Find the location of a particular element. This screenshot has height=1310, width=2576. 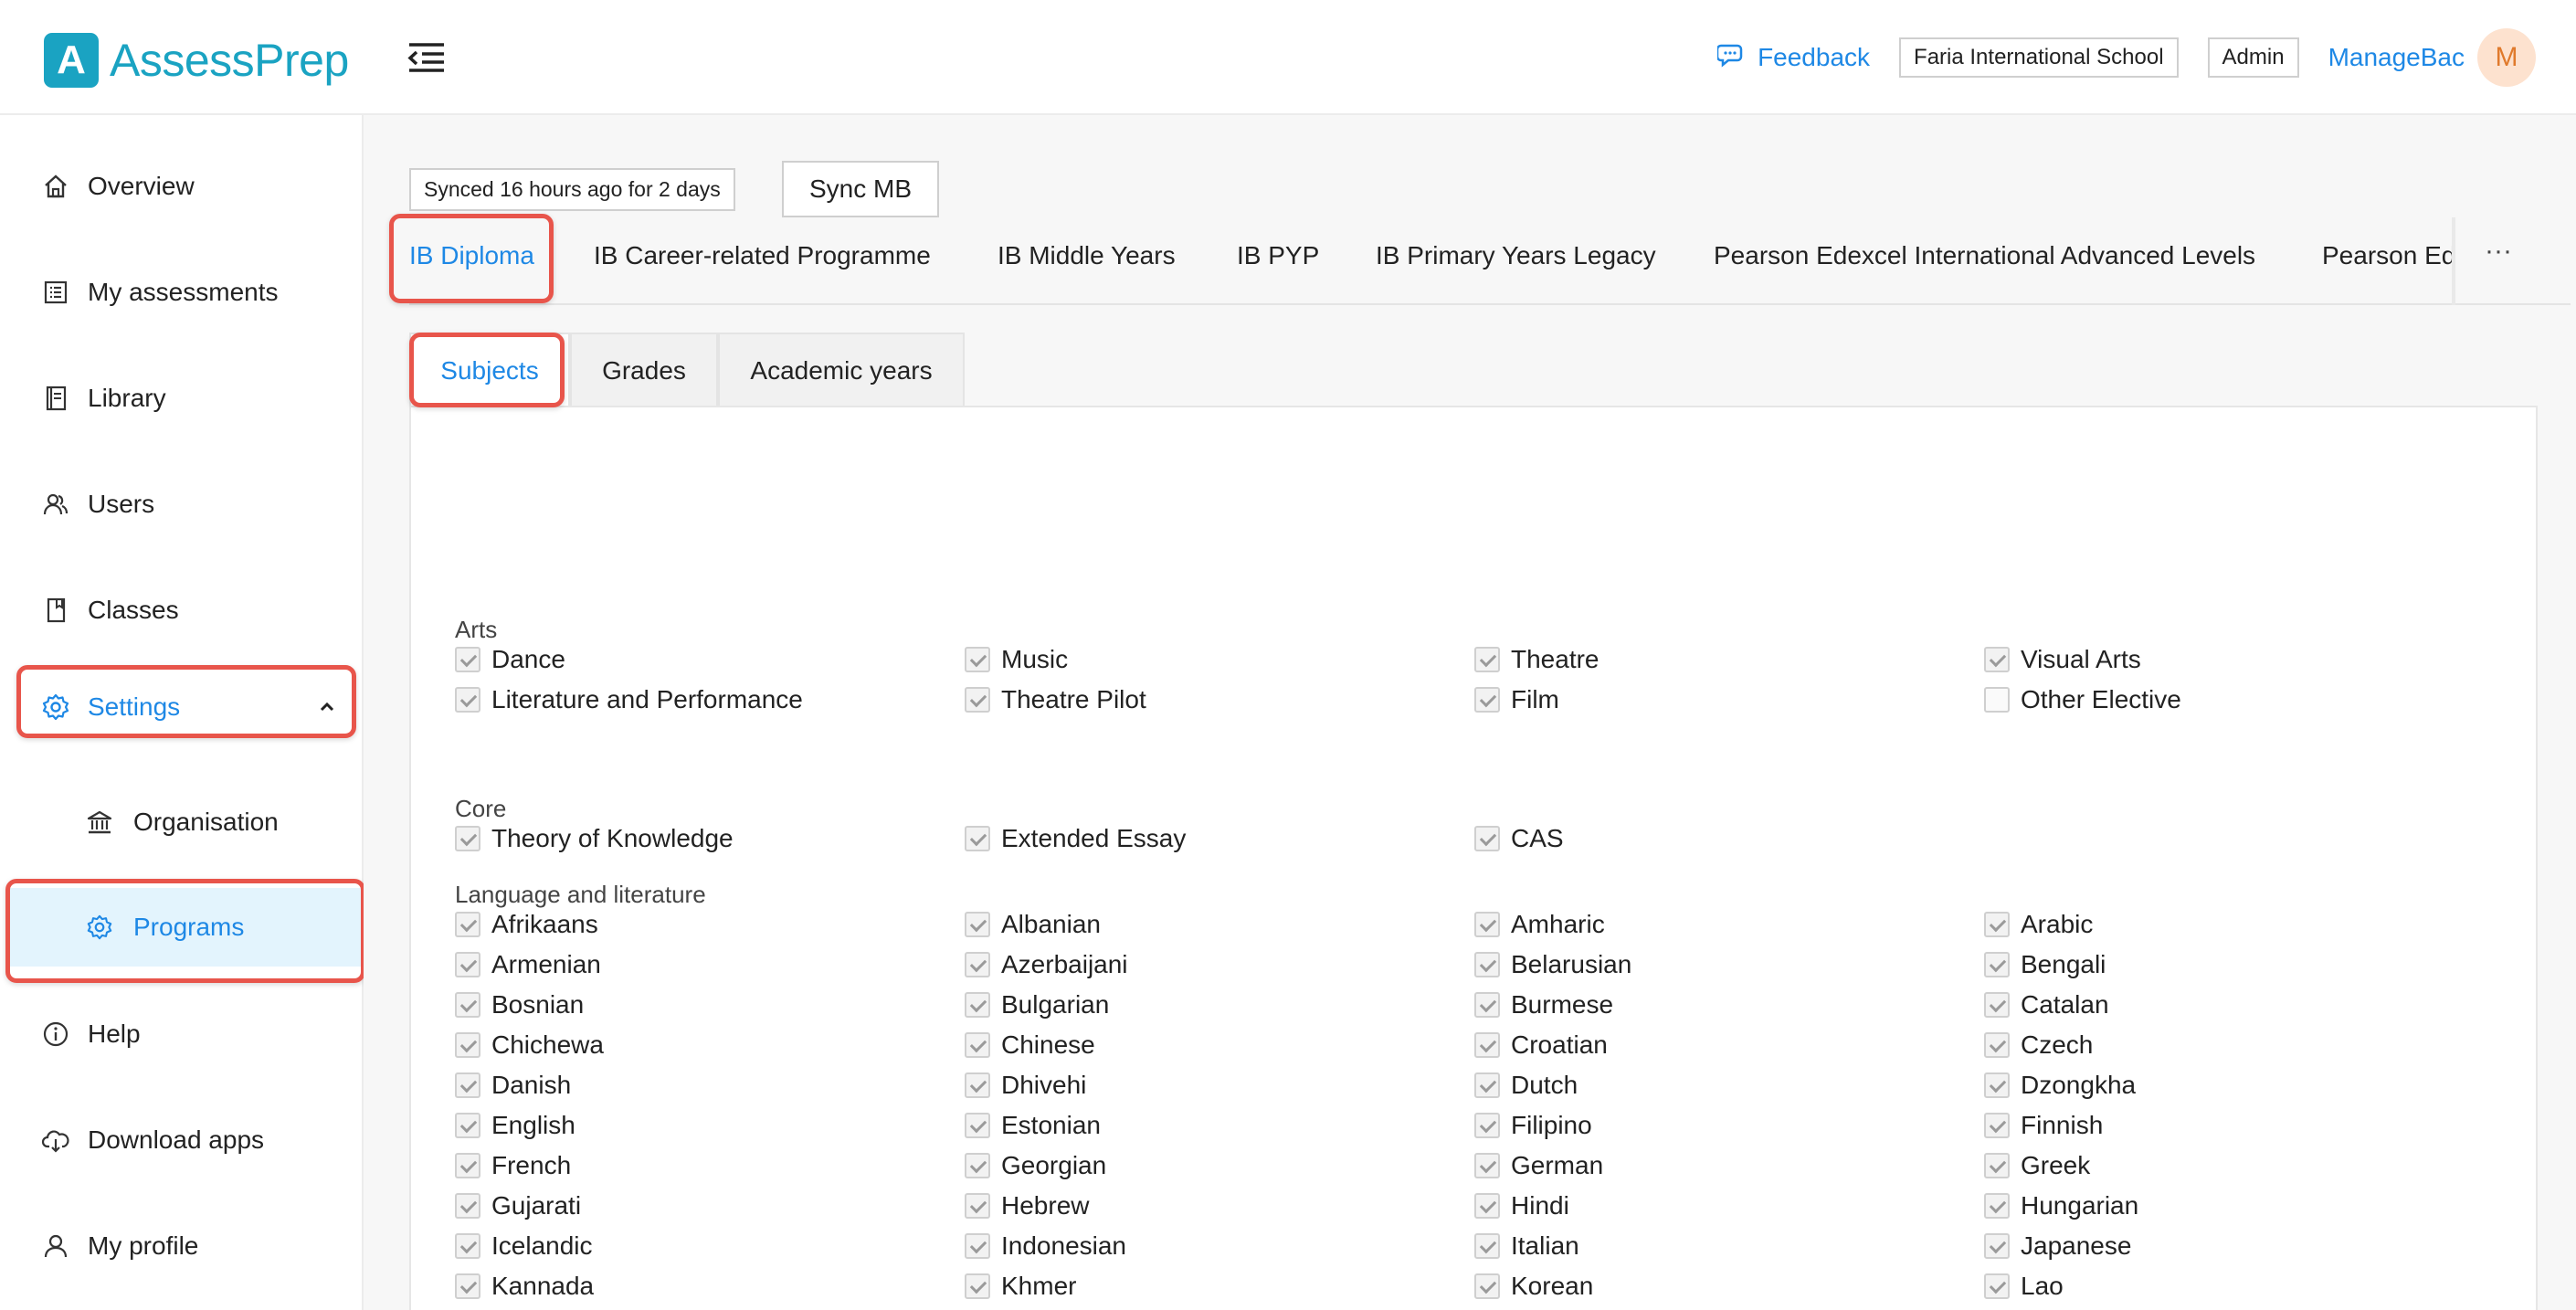

subject-option: Theatre is located at coordinates (1729, 659).